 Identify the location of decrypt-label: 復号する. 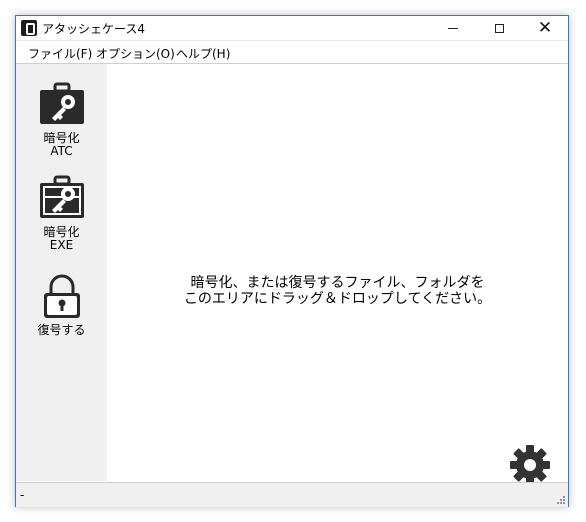
(61, 330).